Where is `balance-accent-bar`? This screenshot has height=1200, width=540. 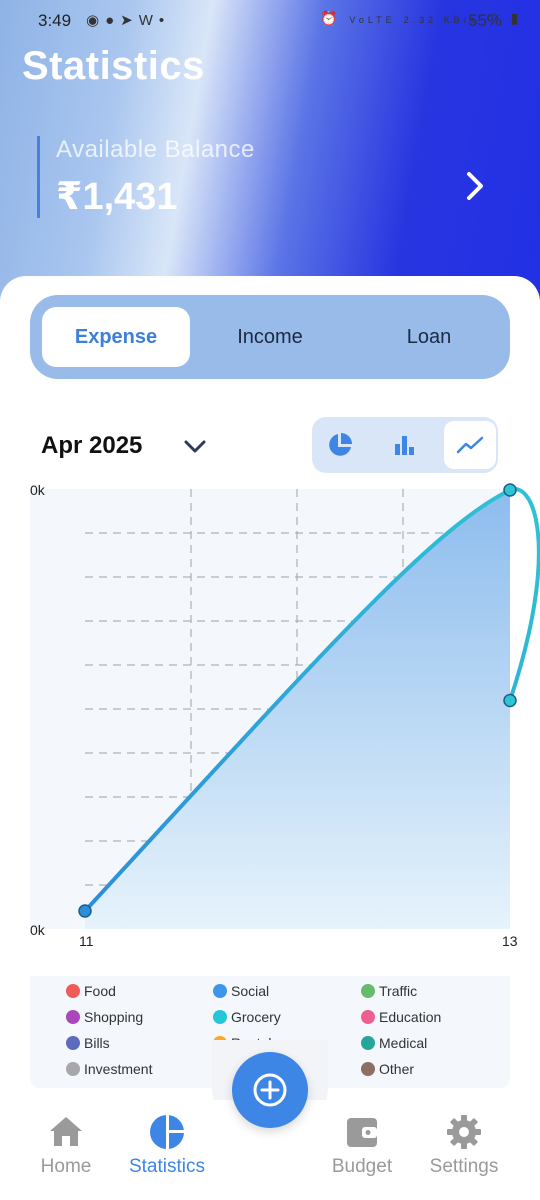
balance-accent-bar is located at coordinates (38, 177).